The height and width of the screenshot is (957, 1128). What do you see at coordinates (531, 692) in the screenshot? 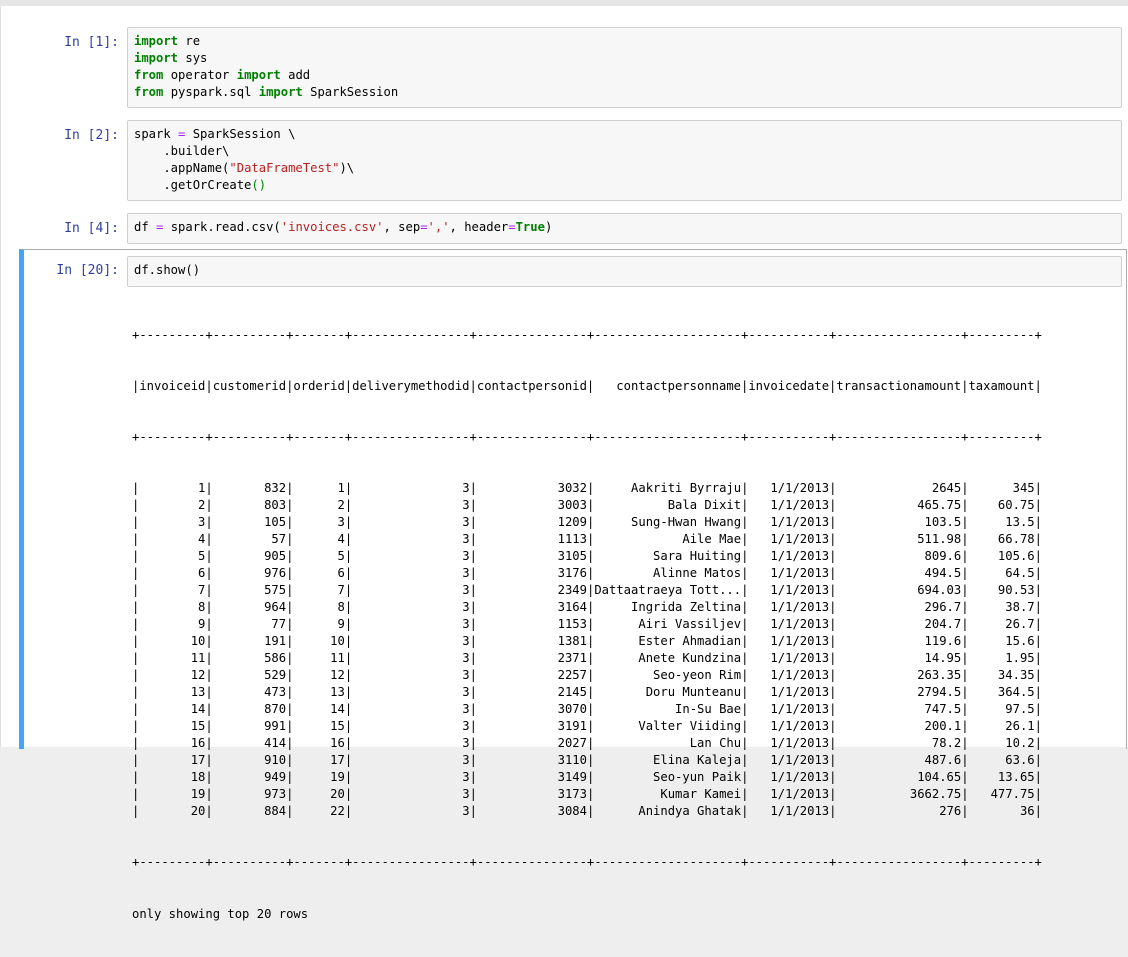
I see `table-cell-contactpersonid: 2145` at bounding box center [531, 692].